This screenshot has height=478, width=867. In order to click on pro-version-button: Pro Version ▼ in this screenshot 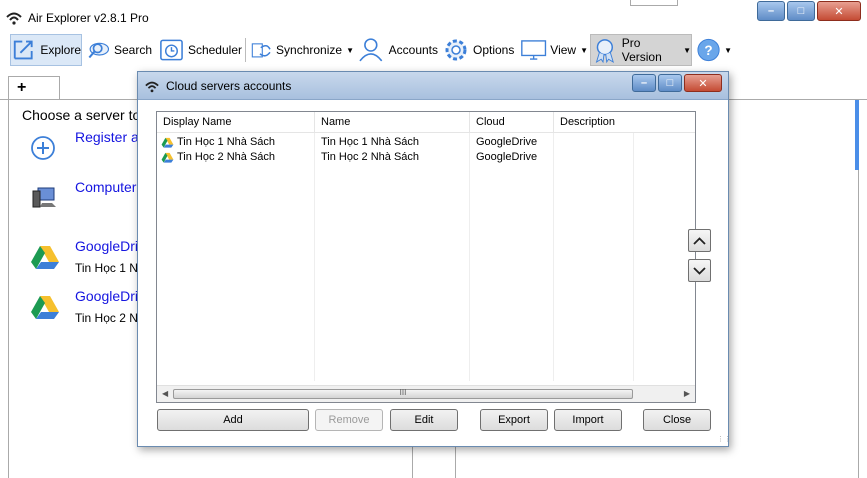, I will do `click(641, 50)`.